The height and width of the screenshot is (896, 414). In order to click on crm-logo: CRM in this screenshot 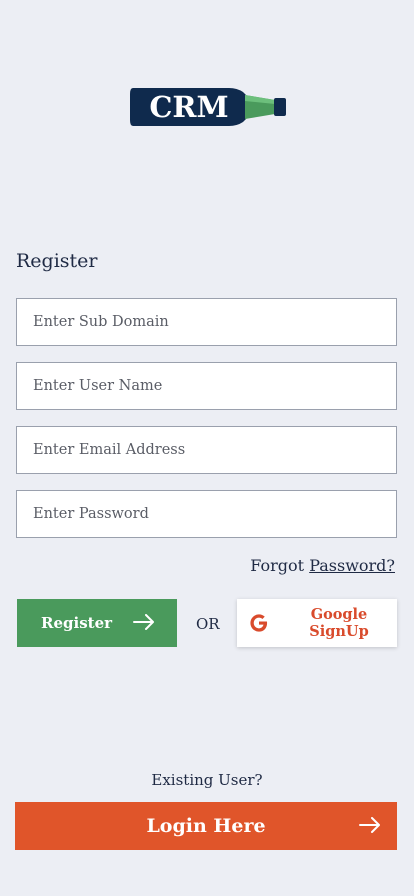, I will do `click(208, 107)`.